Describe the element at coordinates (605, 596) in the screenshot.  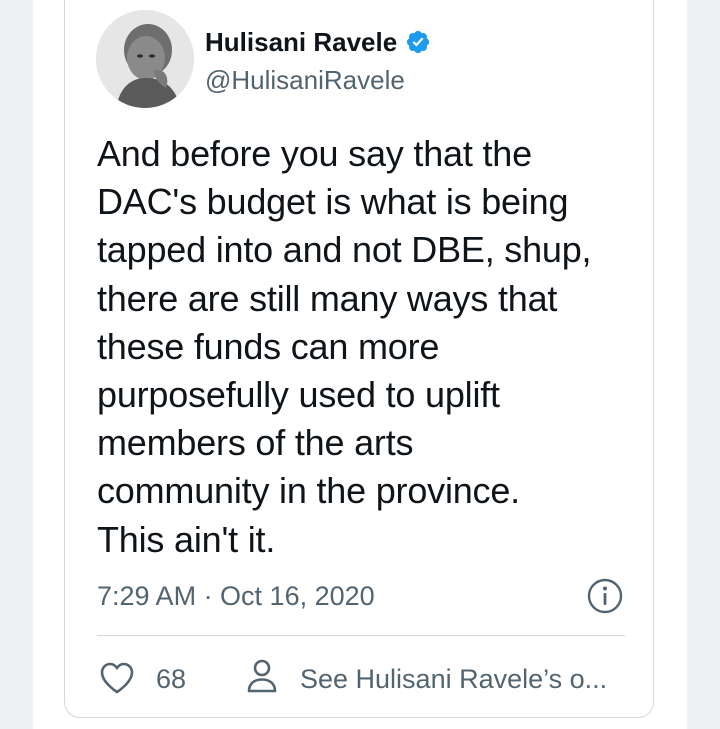
I see `info-icon` at that location.